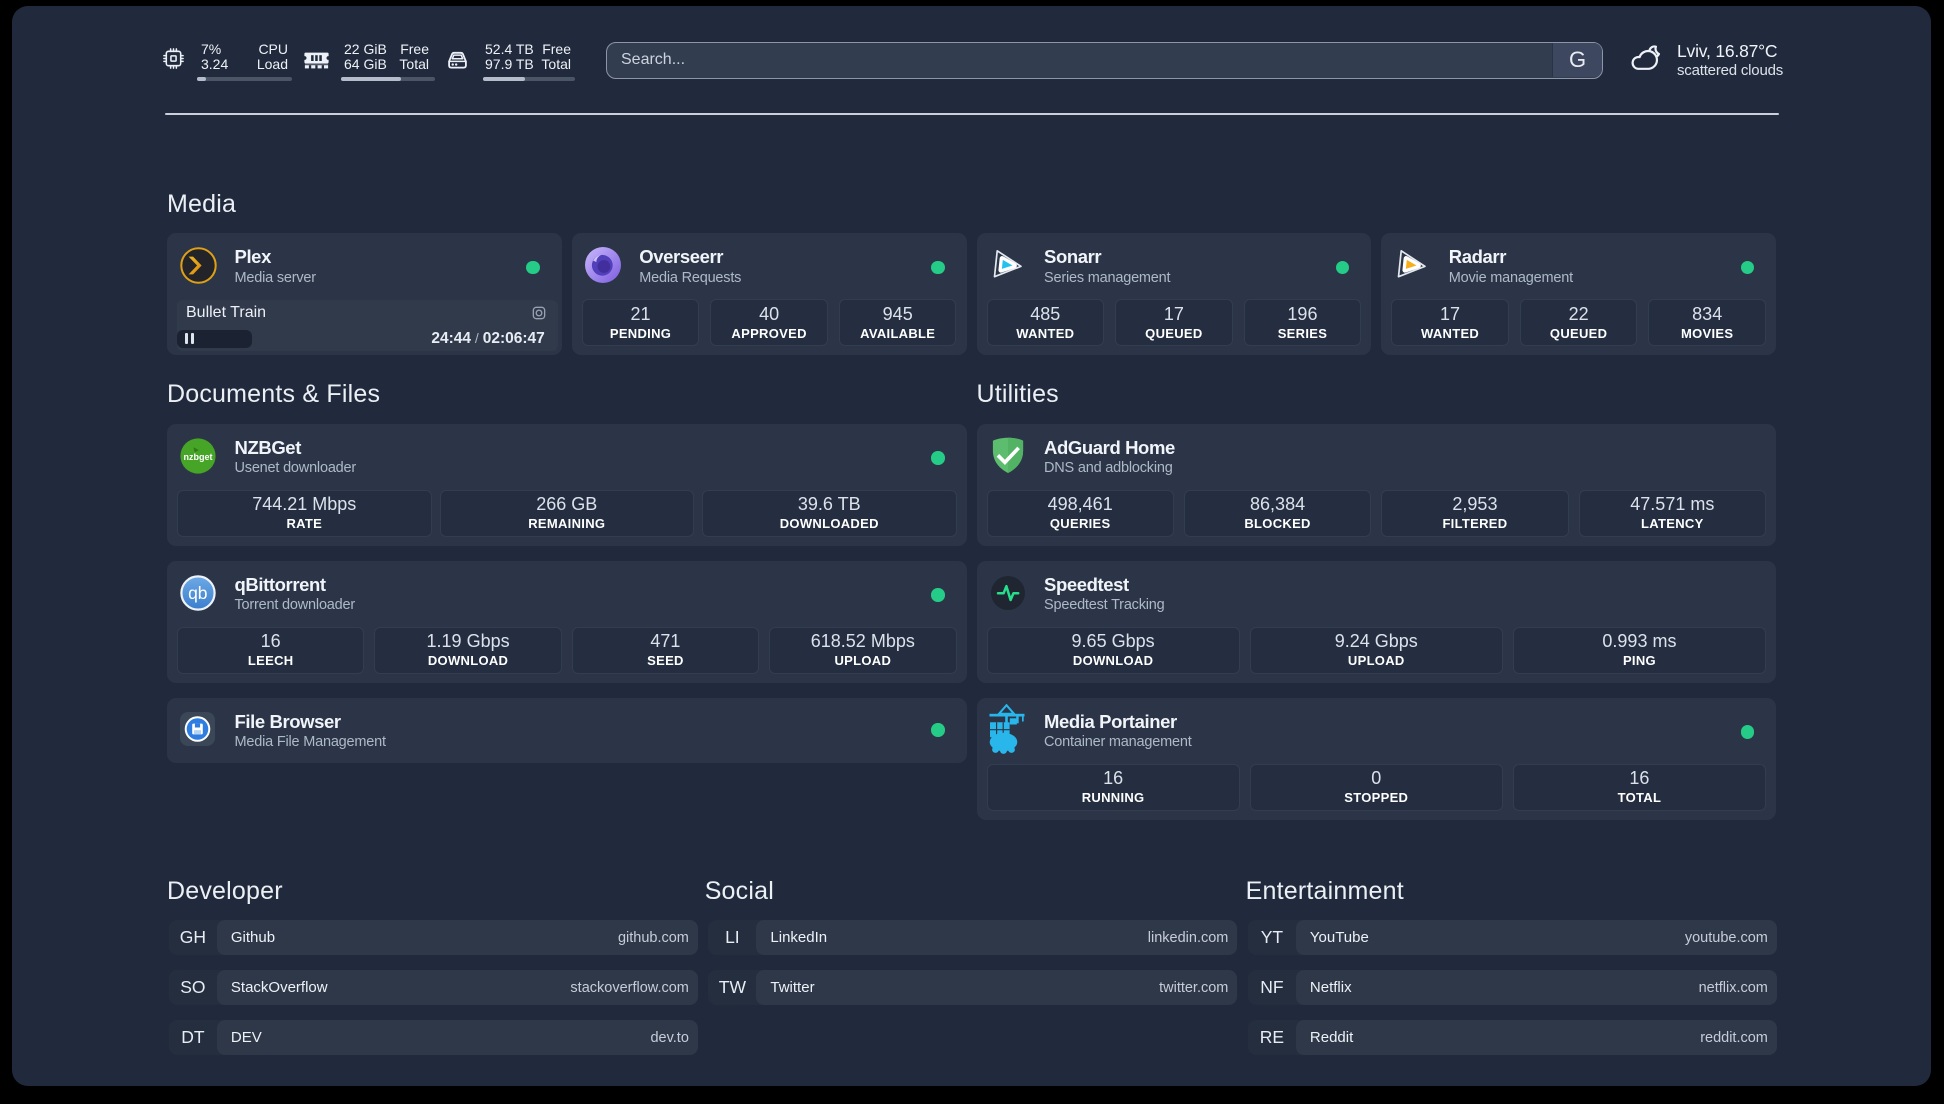  I want to click on svg-text: qb, so click(197, 592).